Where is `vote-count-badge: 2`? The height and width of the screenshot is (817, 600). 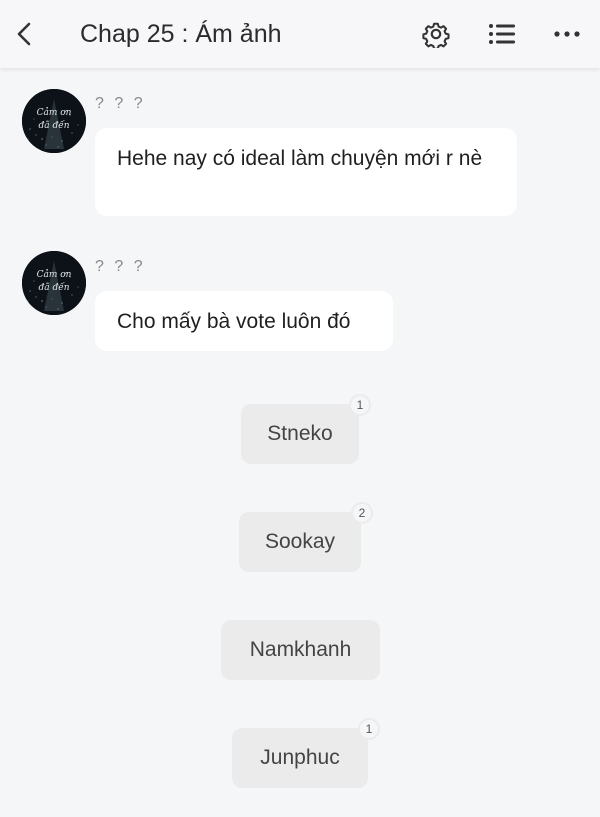 vote-count-badge: 2 is located at coordinates (362, 513).